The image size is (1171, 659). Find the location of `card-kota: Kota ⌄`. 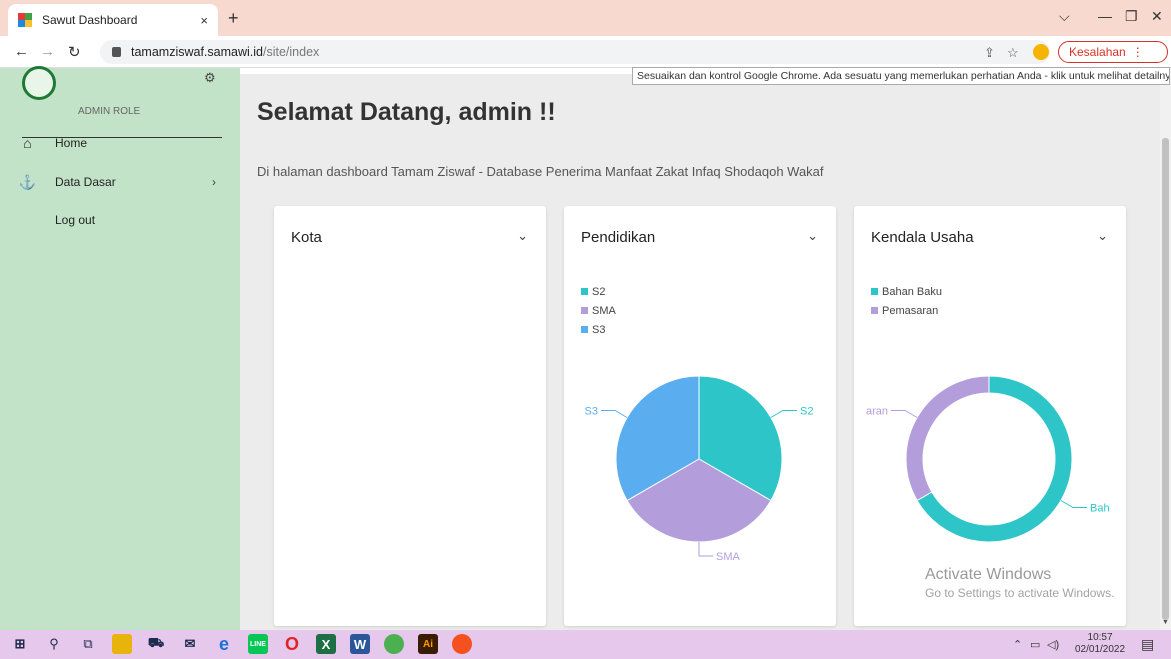

card-kota: Kota ⌄ is located at coordinates (410, 416).